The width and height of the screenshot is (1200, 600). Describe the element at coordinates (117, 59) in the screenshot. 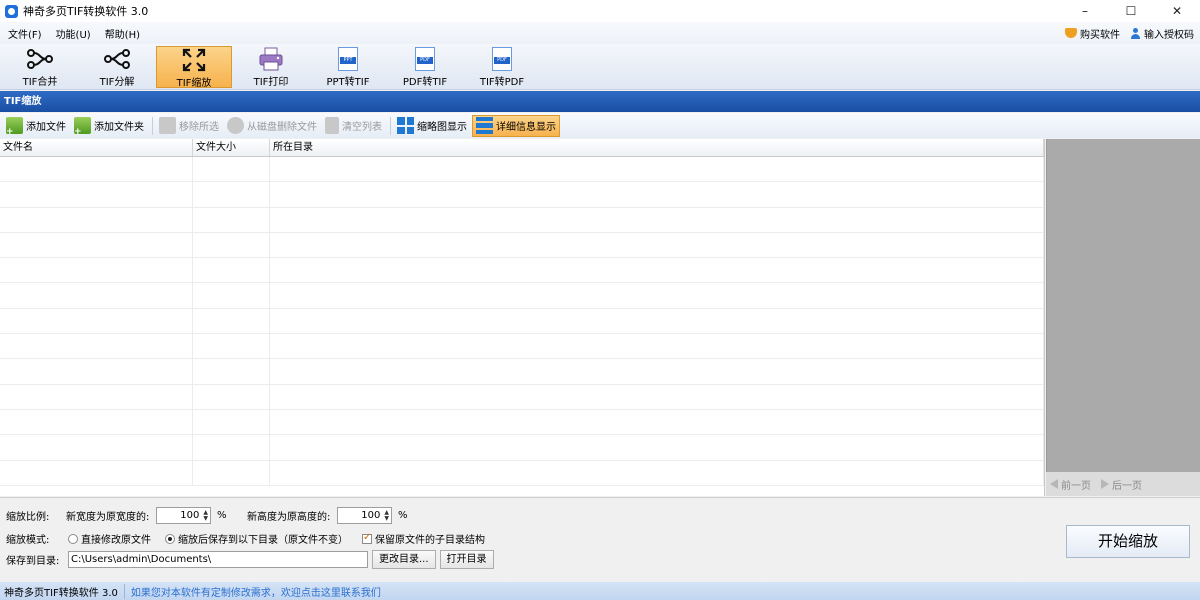

I see `split-icon` at that location.